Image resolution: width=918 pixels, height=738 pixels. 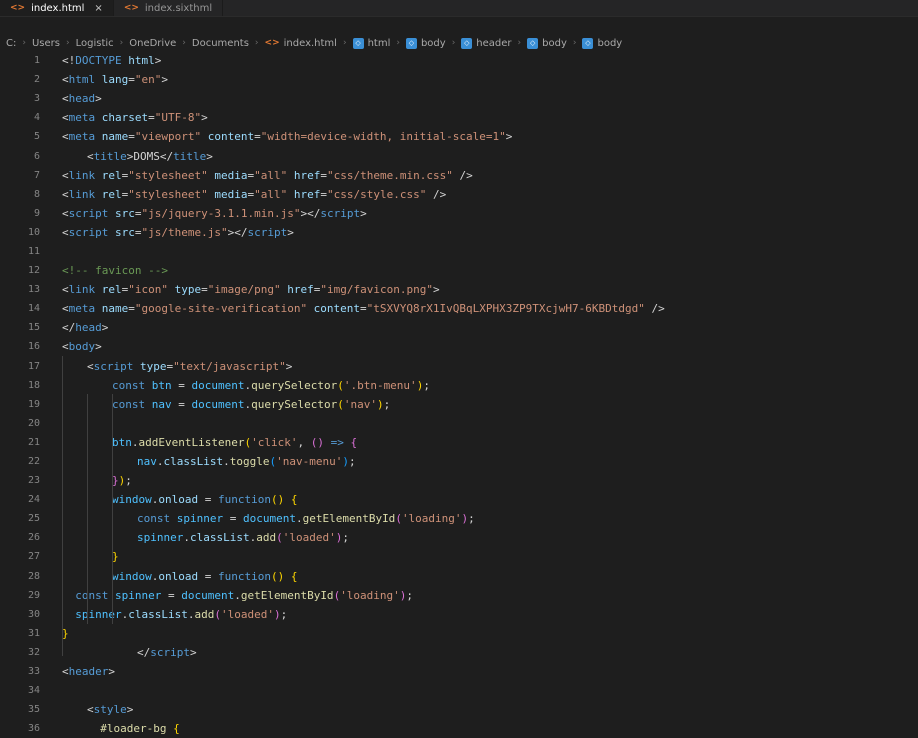 What do you see at coordinates (121, 232) in the screenshot?
I see `code-token: src` at bounding box center [121, 232].